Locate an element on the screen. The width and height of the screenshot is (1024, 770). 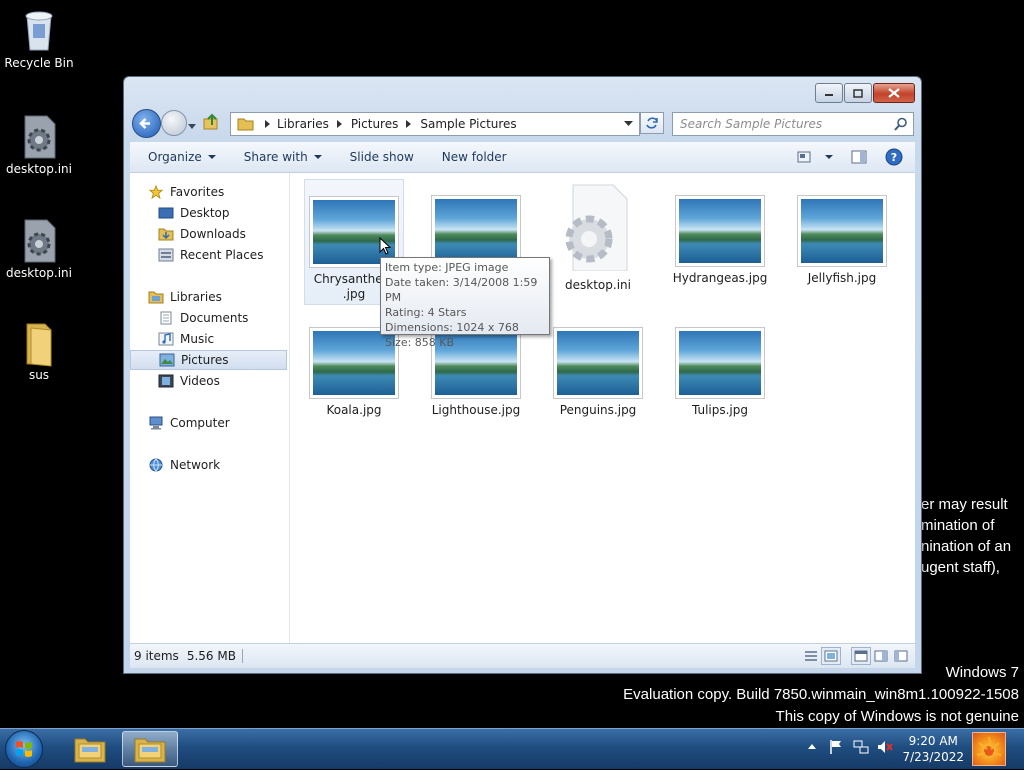
maximize-button is located at coordinates (858, 93).